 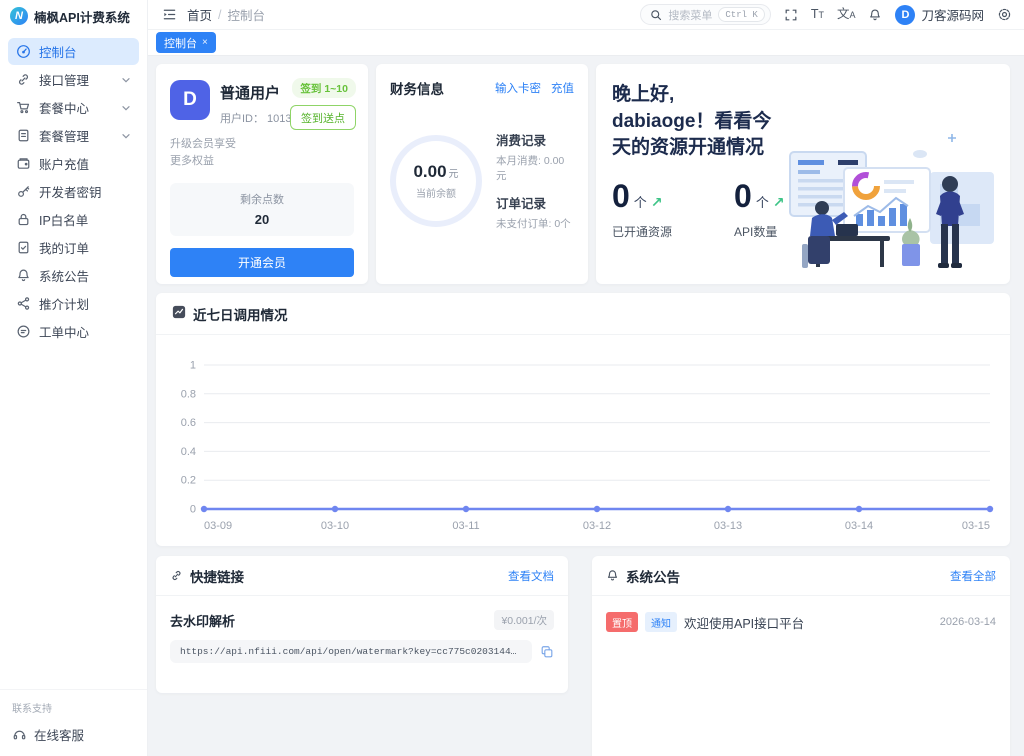 I want to click on svg-text: 03-15, so click(x=976, y=526).